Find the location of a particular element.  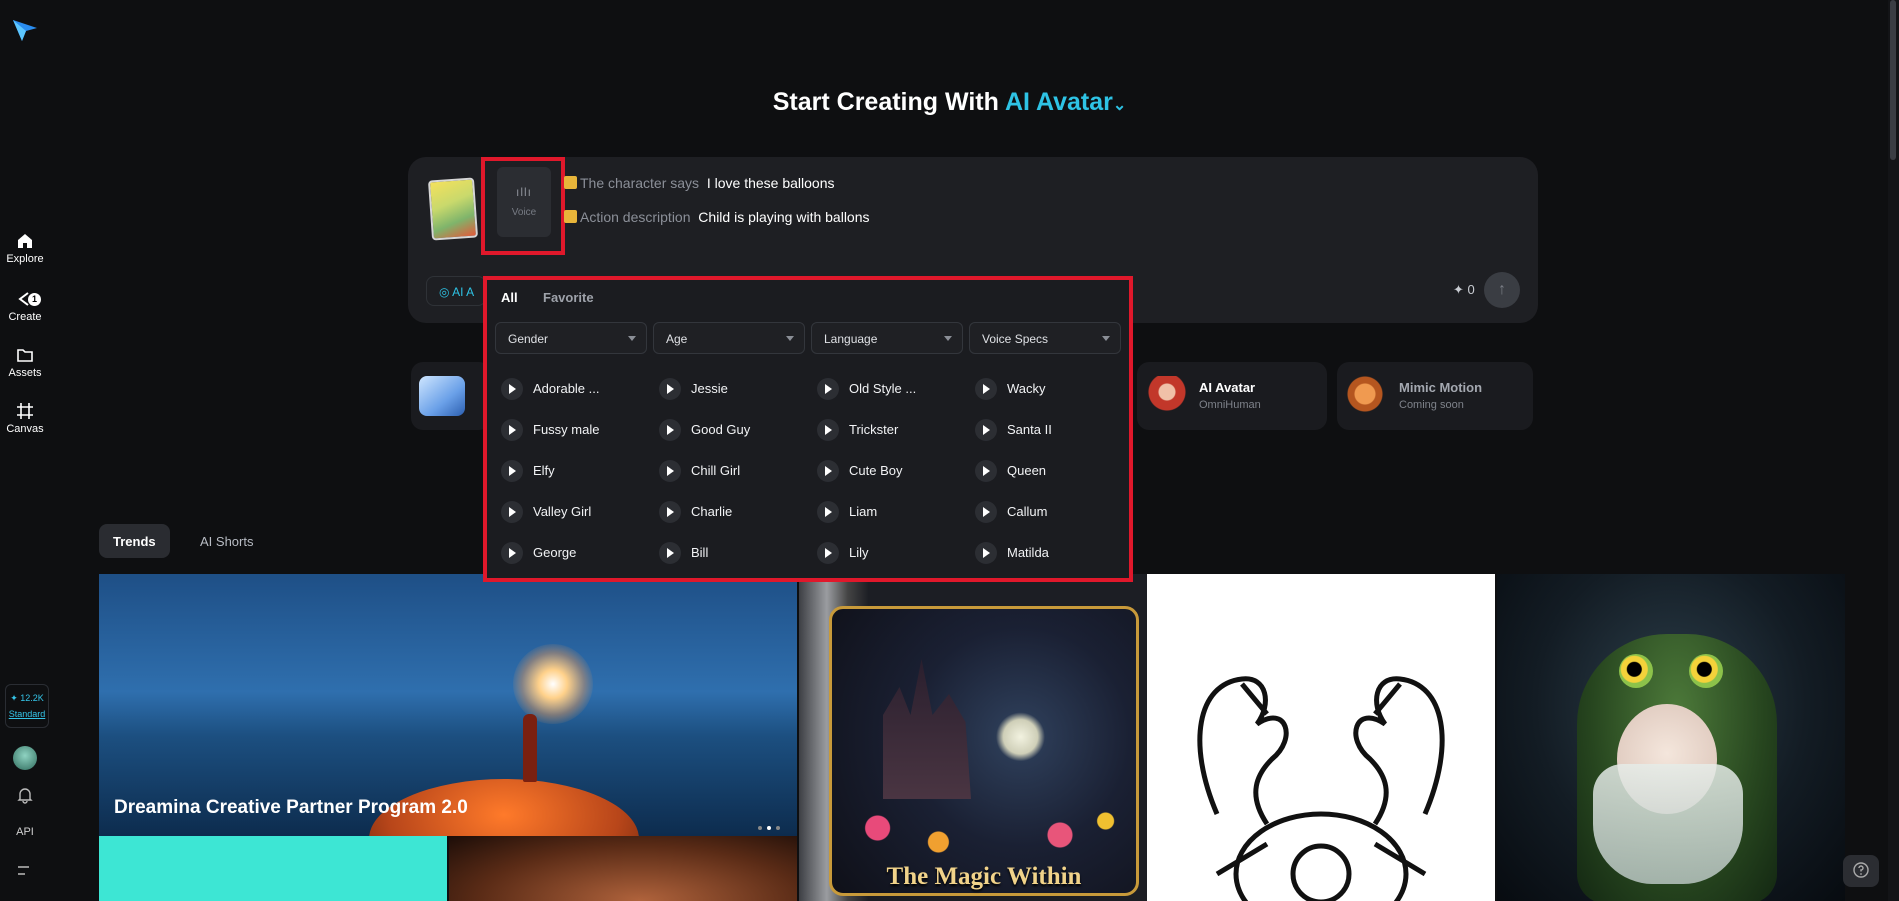

filter-label: Gender is located at coordinates (528, 339).